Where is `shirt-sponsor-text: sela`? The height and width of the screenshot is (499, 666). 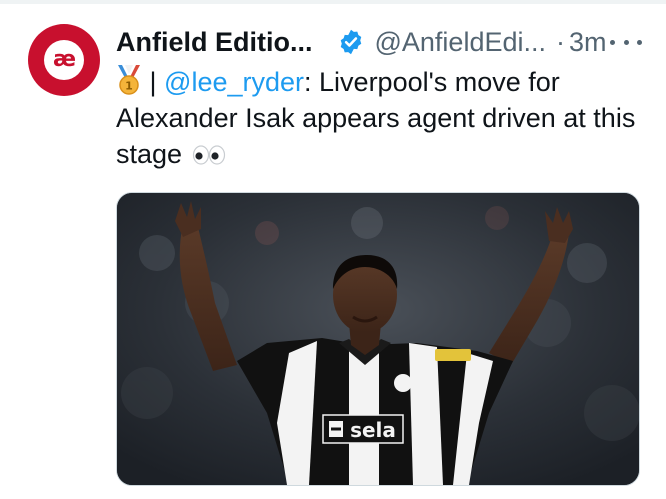 shirt-sponsor-text: sela is located at coordinates (373, 430).